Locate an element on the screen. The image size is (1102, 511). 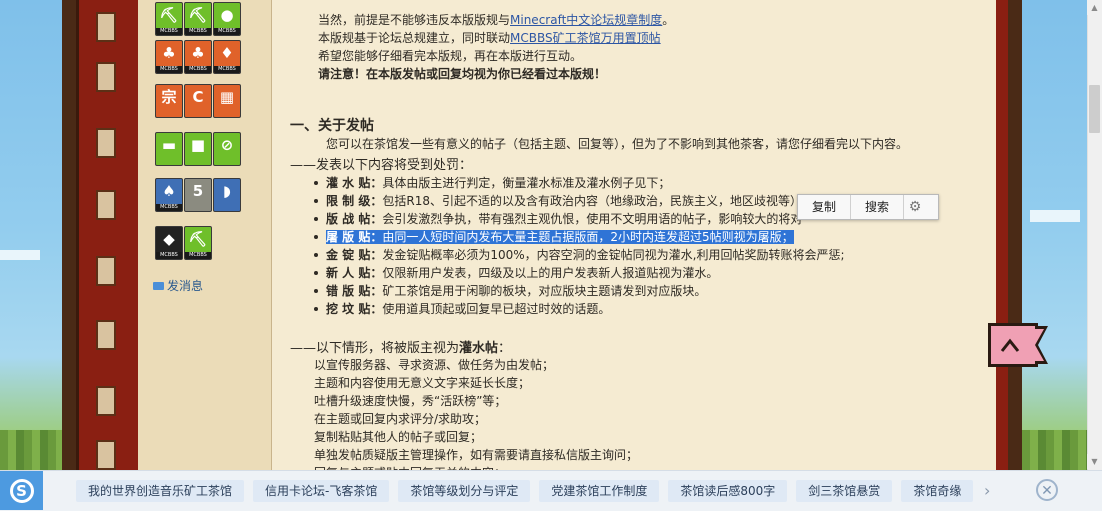
close-icon: ✕ is located at coordinates (1047, 490).